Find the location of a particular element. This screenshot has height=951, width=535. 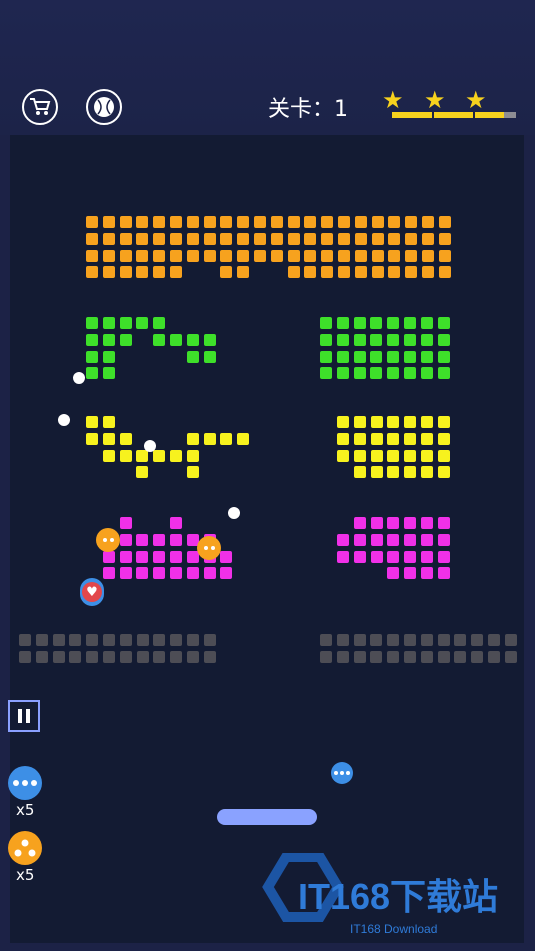

pause-button is located at coordinates (24, 716).